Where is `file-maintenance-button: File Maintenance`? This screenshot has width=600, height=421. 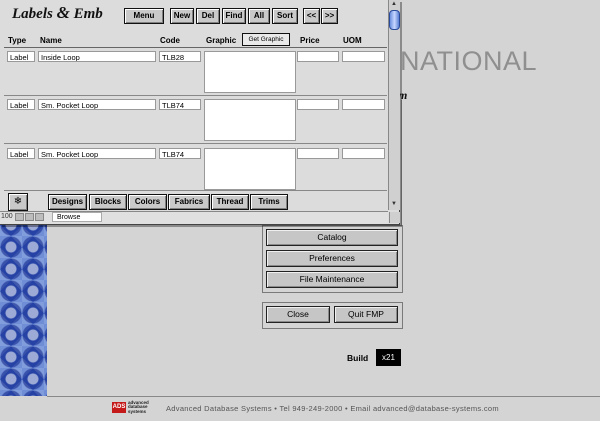 file-maintenance-button: File Maintenance is located at coordinates (332, 279).